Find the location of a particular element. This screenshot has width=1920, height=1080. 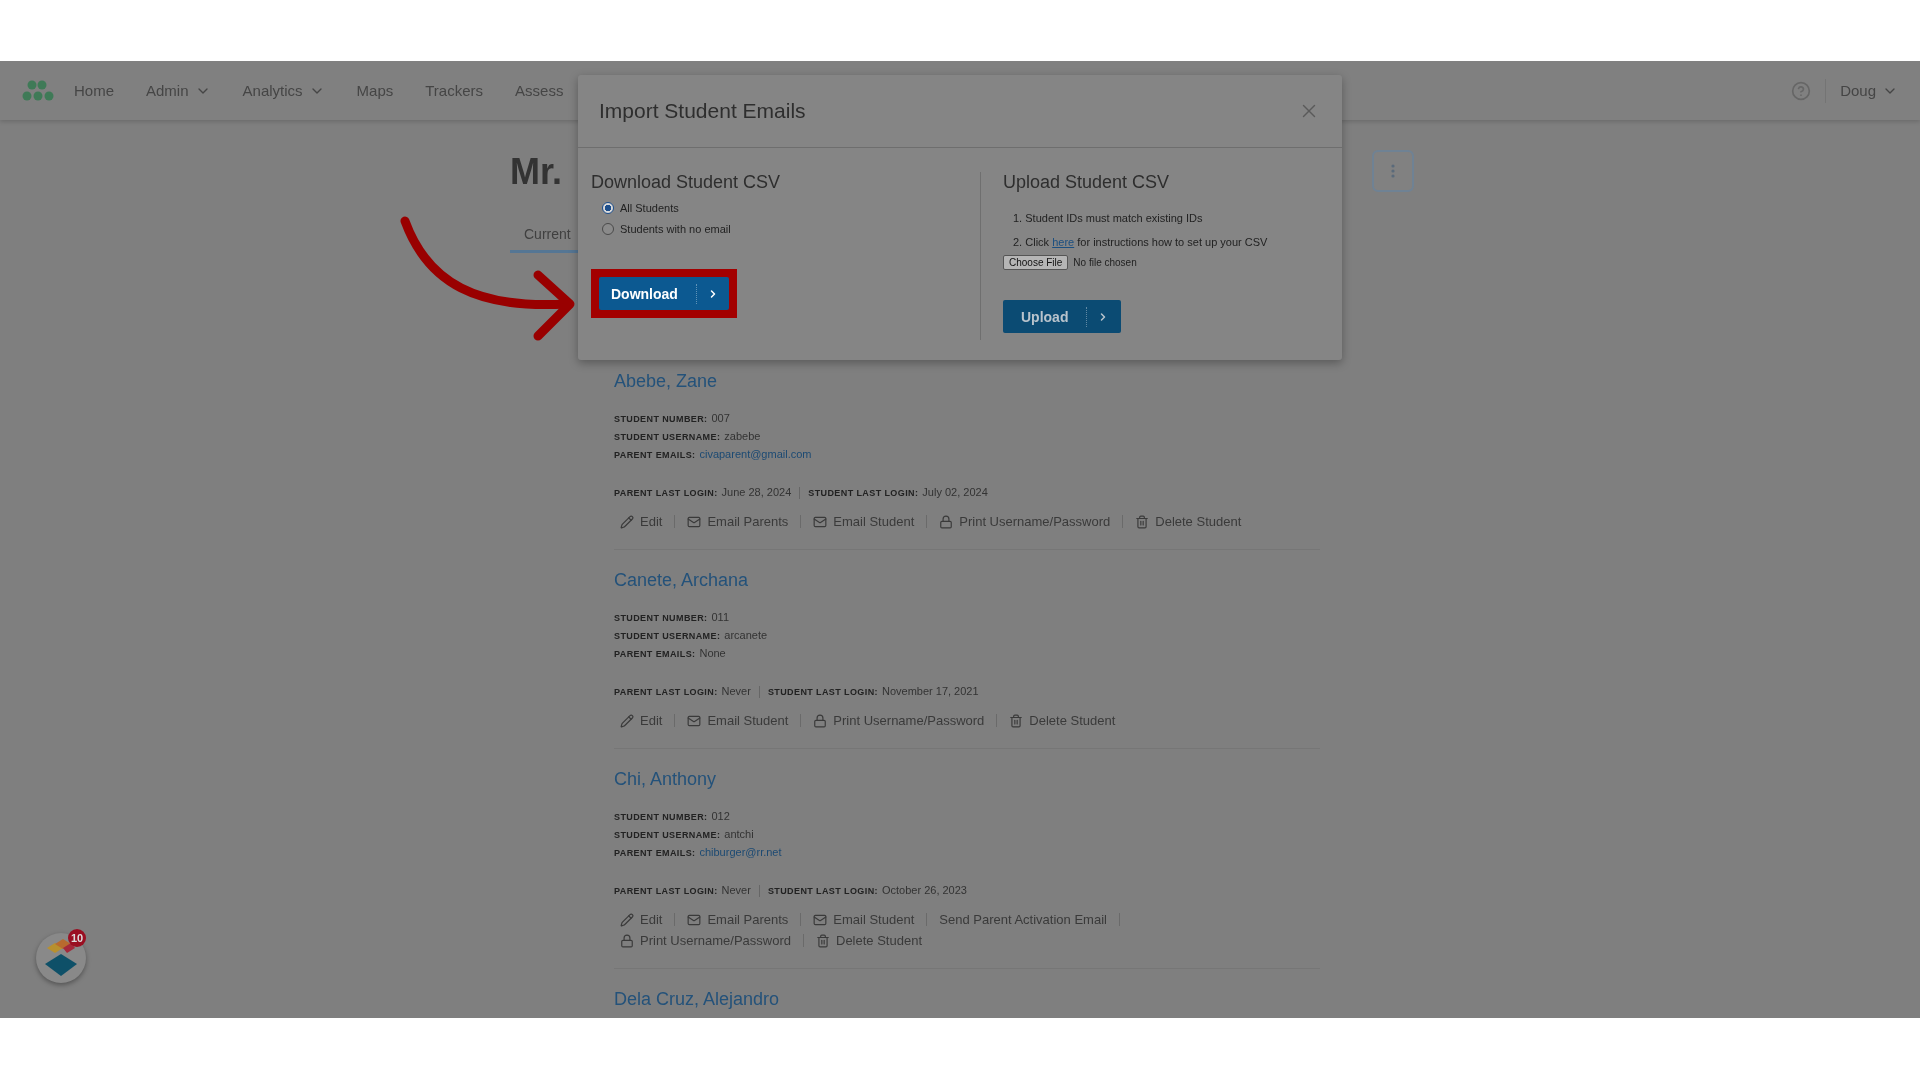

field-value: July 02, 2024 is located at coordinates (955, 492).